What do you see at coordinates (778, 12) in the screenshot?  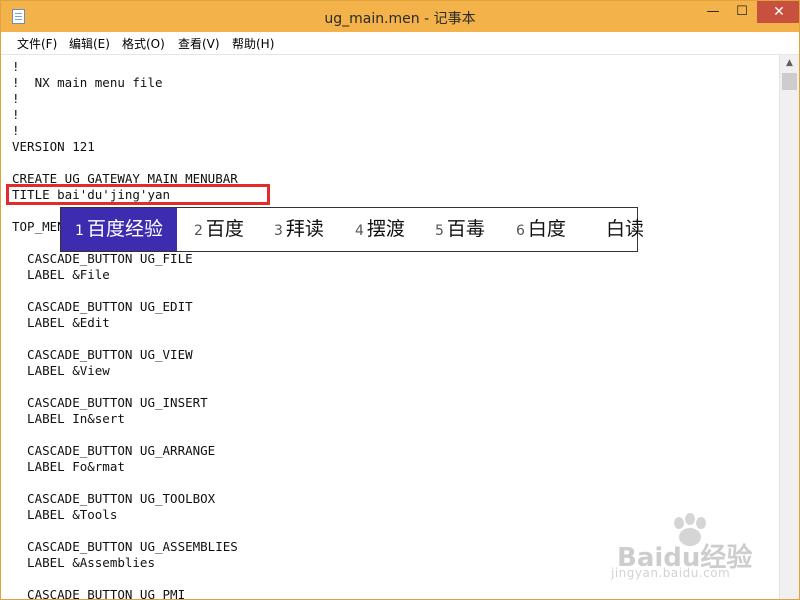 I see `close-button: ✕` at bounding box center [778, 12].